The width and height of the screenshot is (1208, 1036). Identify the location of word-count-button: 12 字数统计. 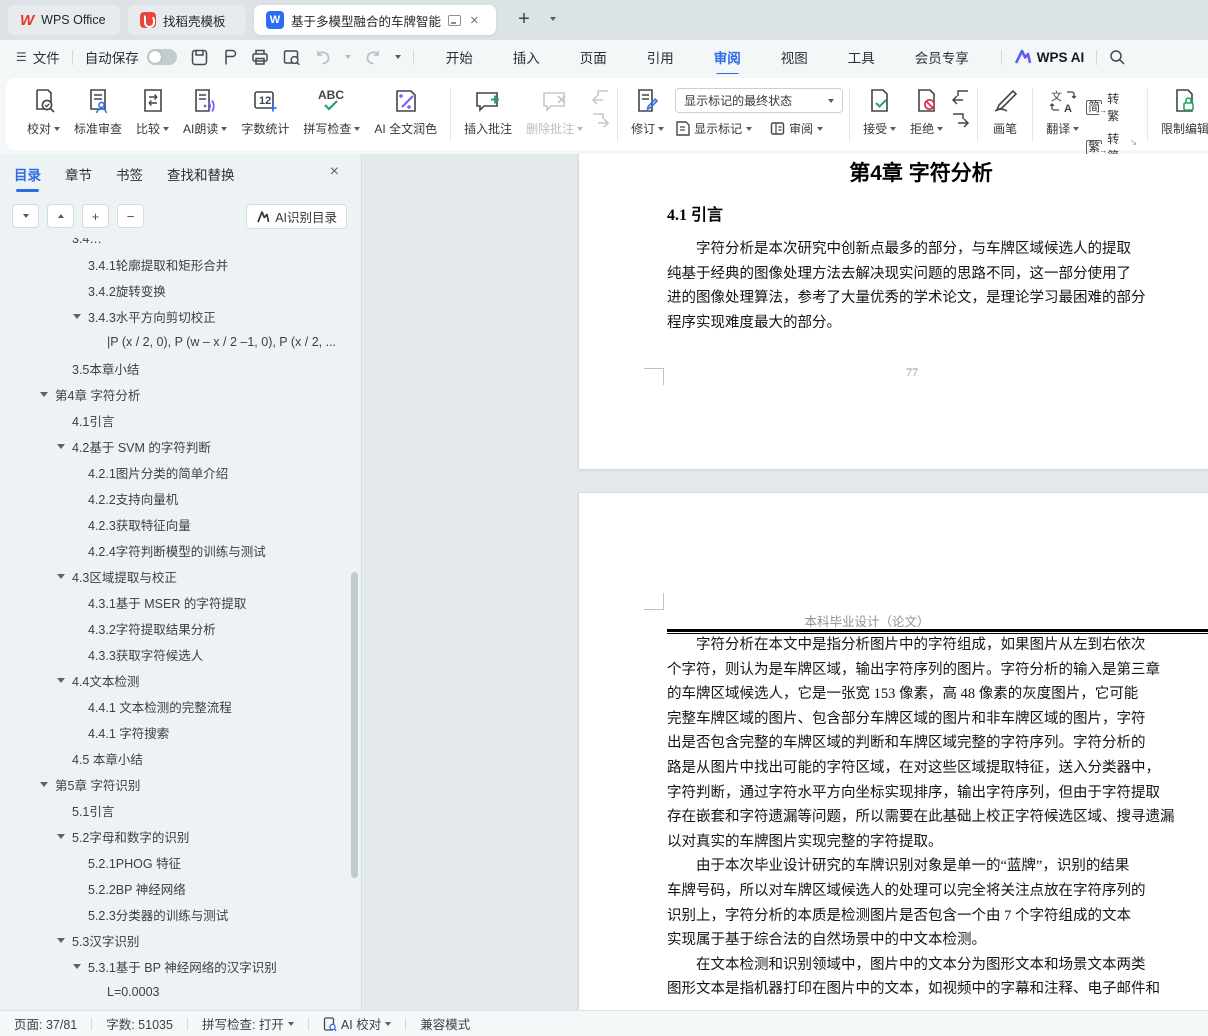
(265, 115).